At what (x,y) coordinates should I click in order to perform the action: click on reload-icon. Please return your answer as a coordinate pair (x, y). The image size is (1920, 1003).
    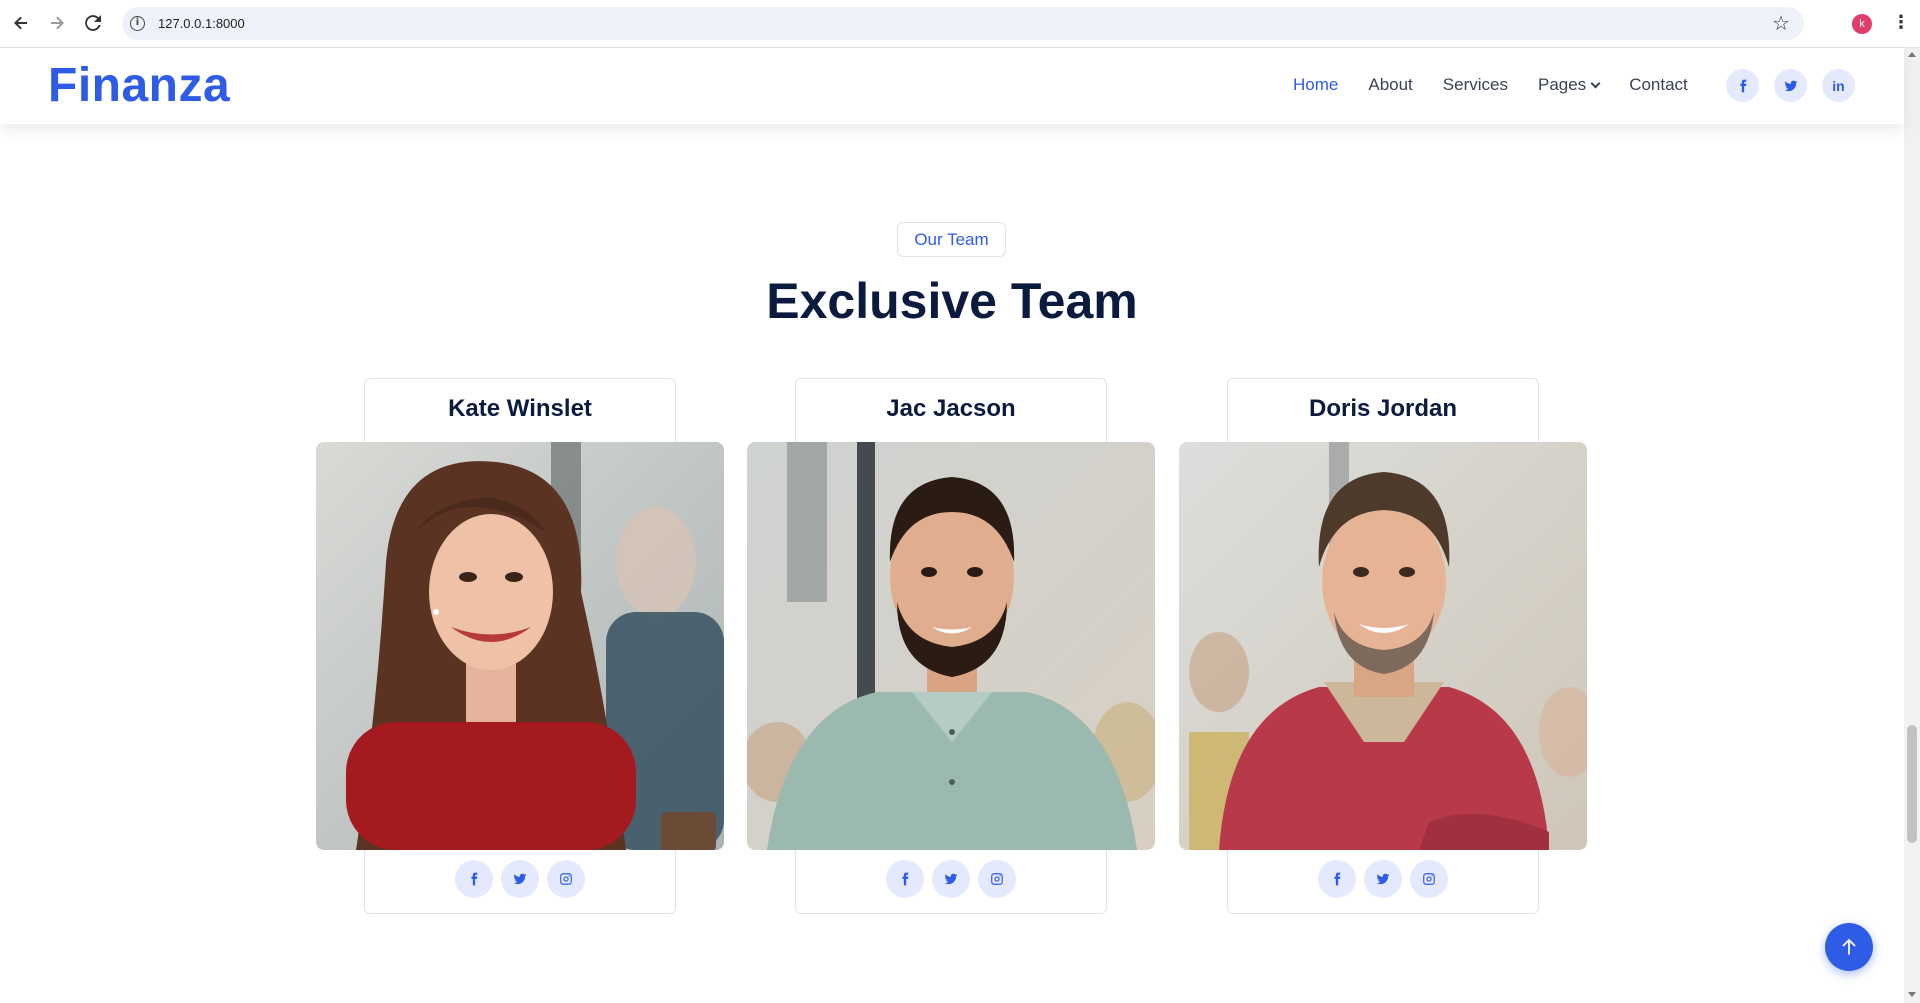
    Looking at the image, I should click on (93, 23).